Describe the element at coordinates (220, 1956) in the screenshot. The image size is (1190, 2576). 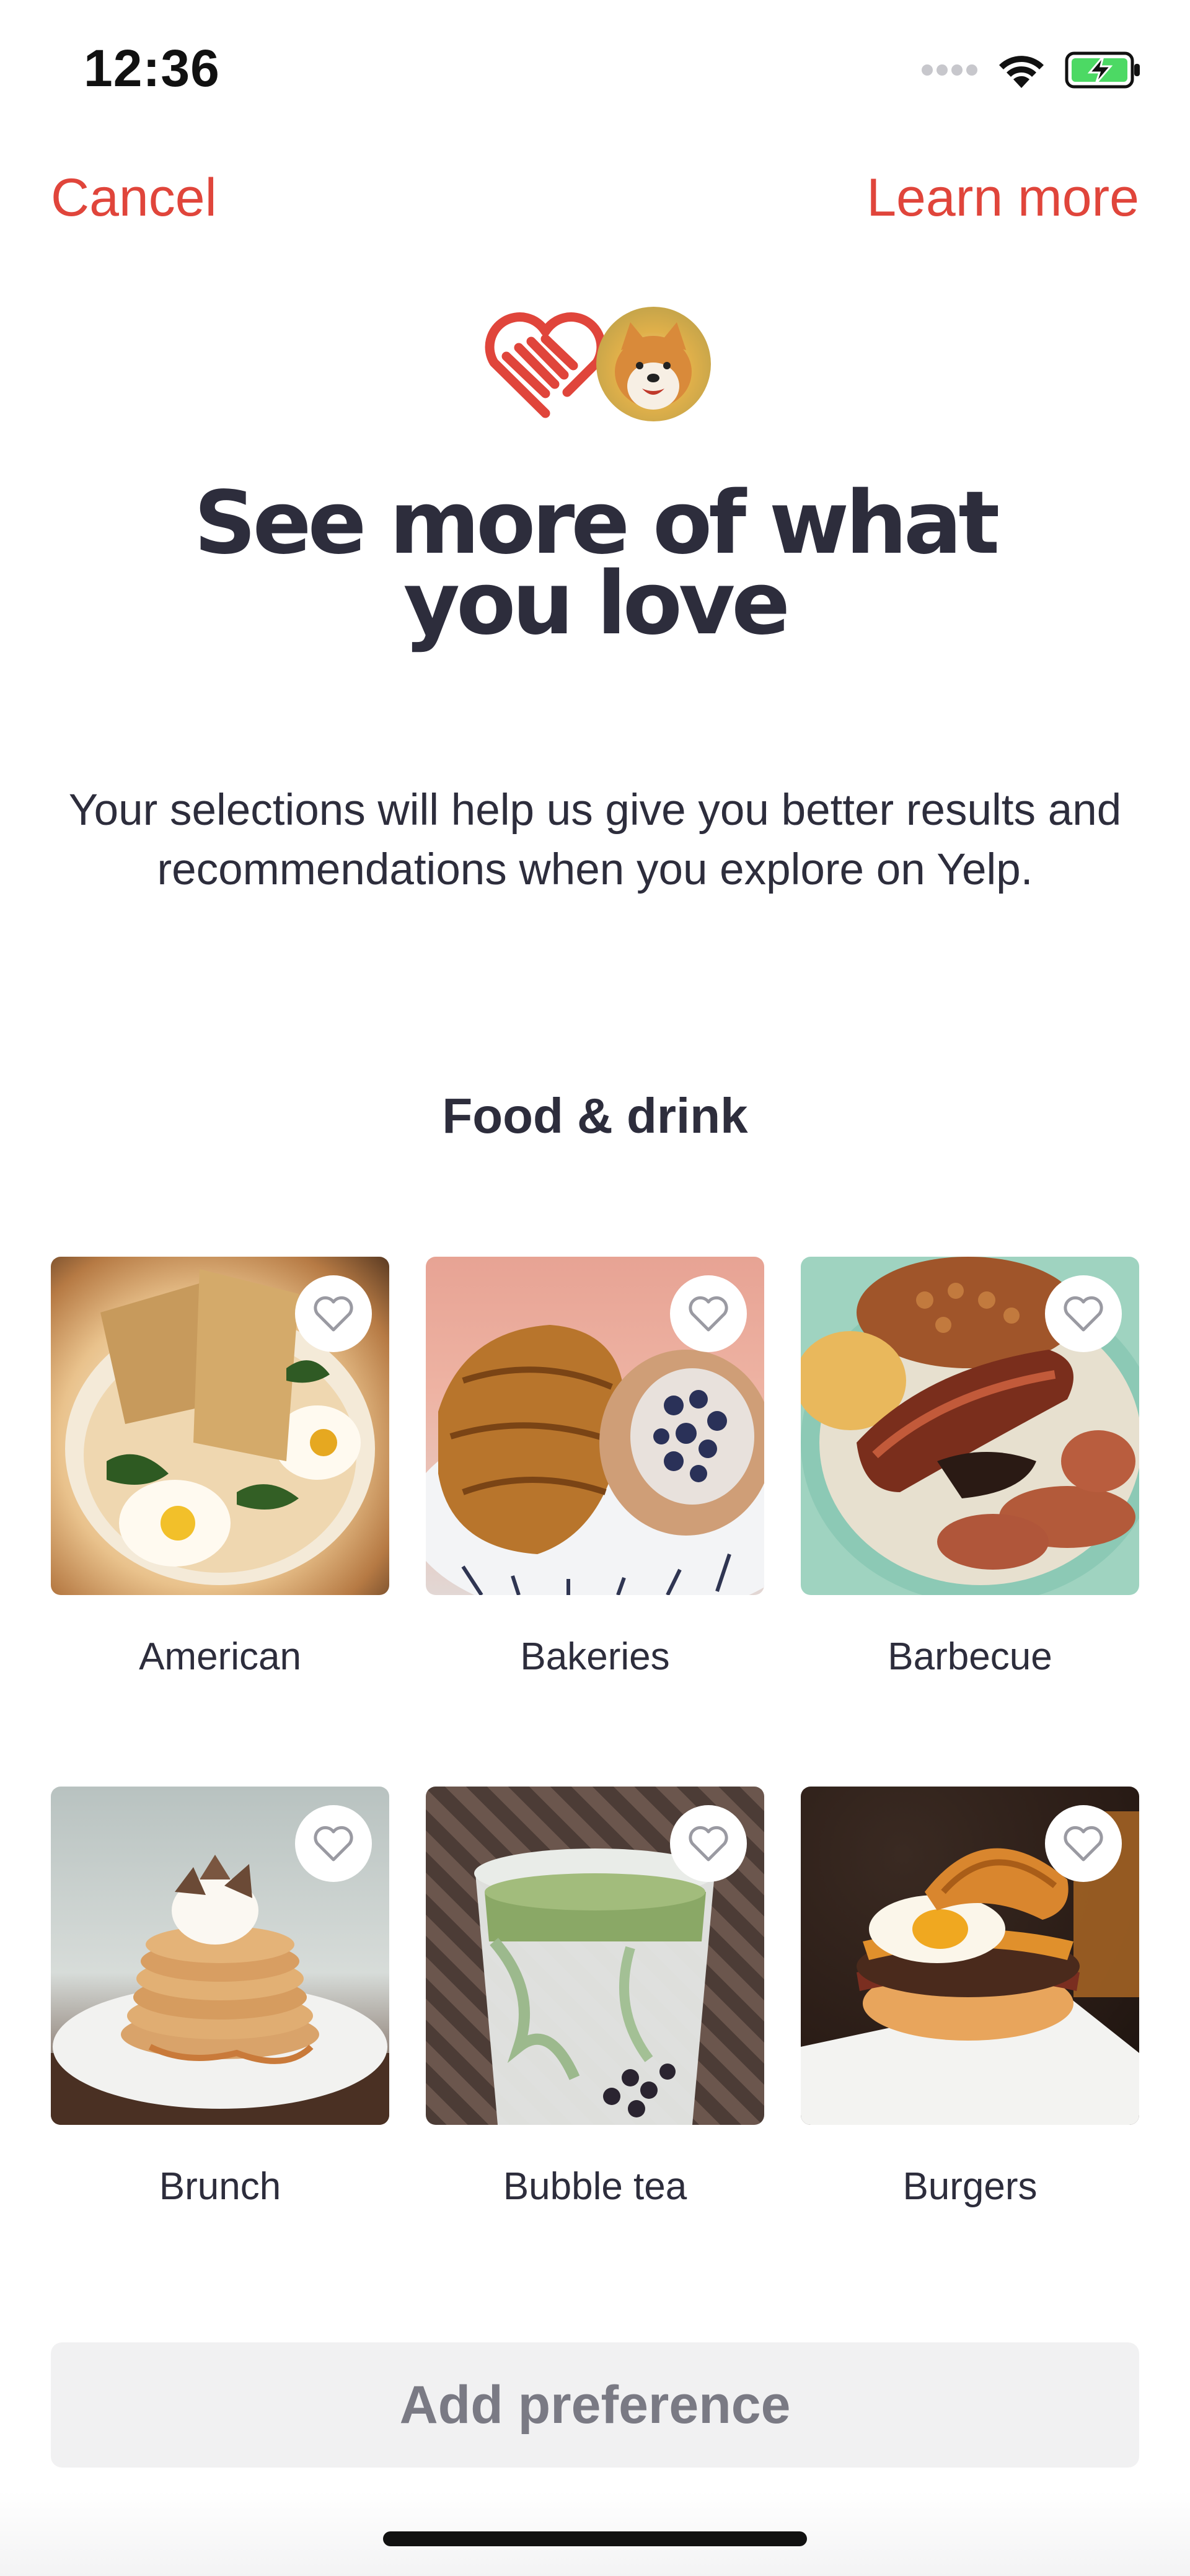
I see `pancakes-photo` at that location.